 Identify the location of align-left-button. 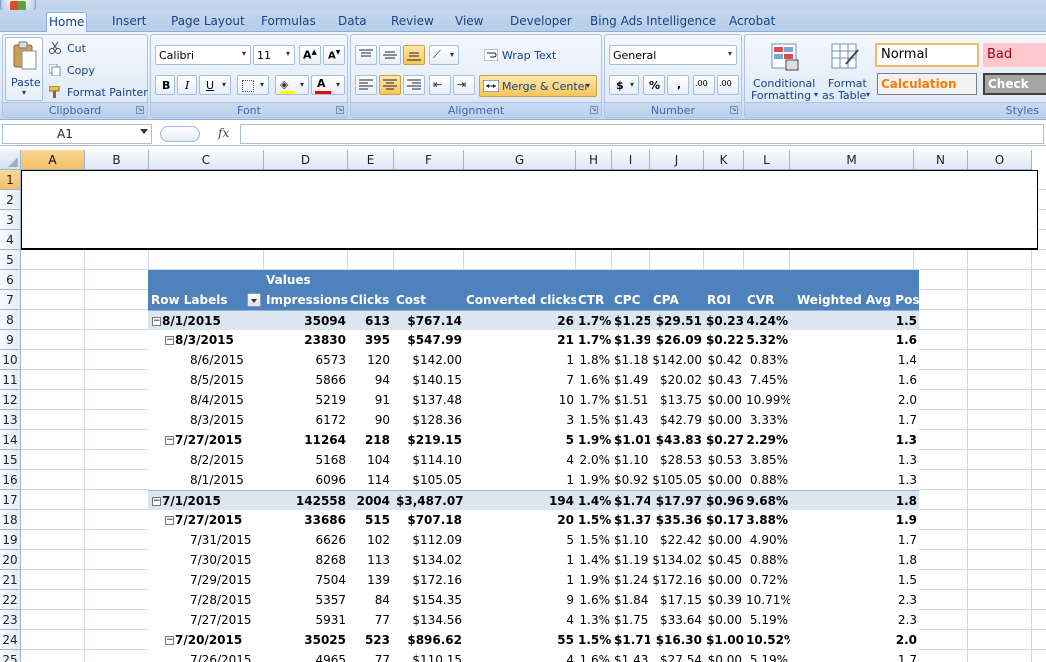
(366, 85).